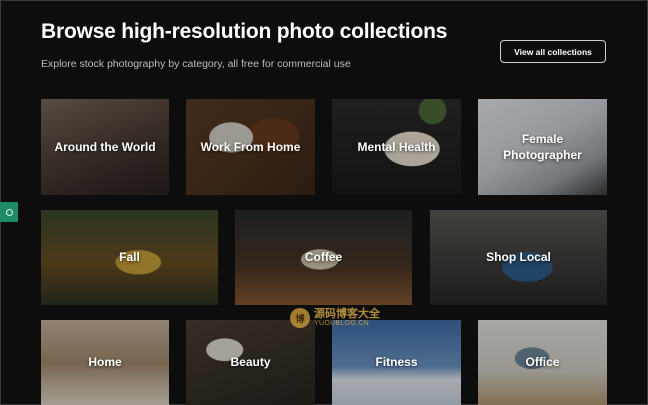  I want to click on collection-label: Fitness, so click(396, 362).